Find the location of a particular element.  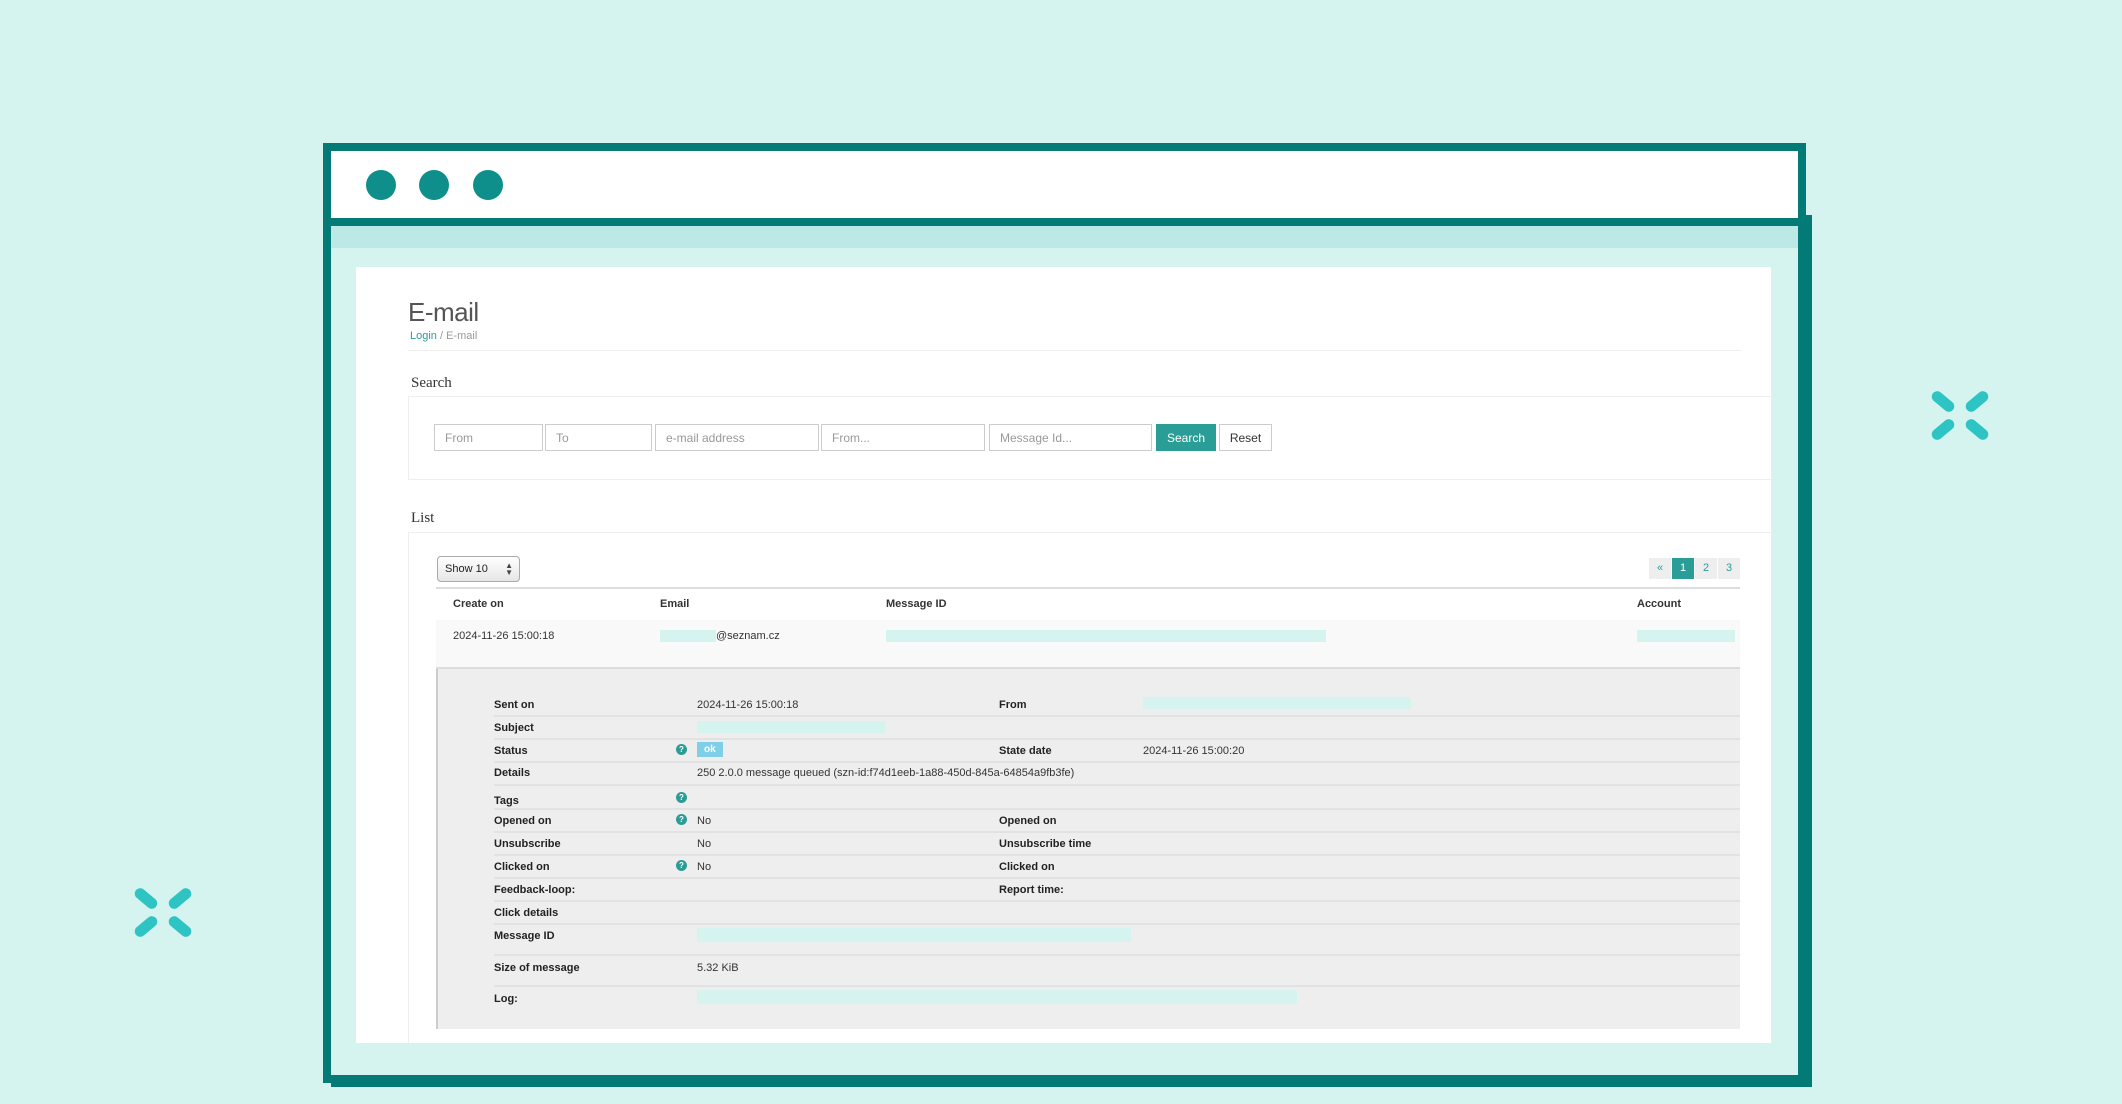

label-details: Details is located at coordinates (512, 773).